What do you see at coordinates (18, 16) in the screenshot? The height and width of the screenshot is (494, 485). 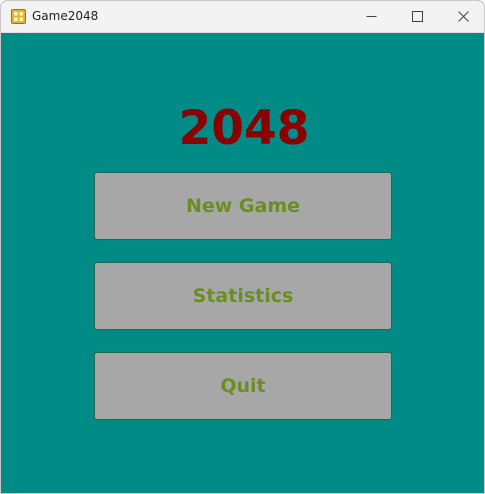 I see `game2048-app-icon` at bounding box center [18, 16].